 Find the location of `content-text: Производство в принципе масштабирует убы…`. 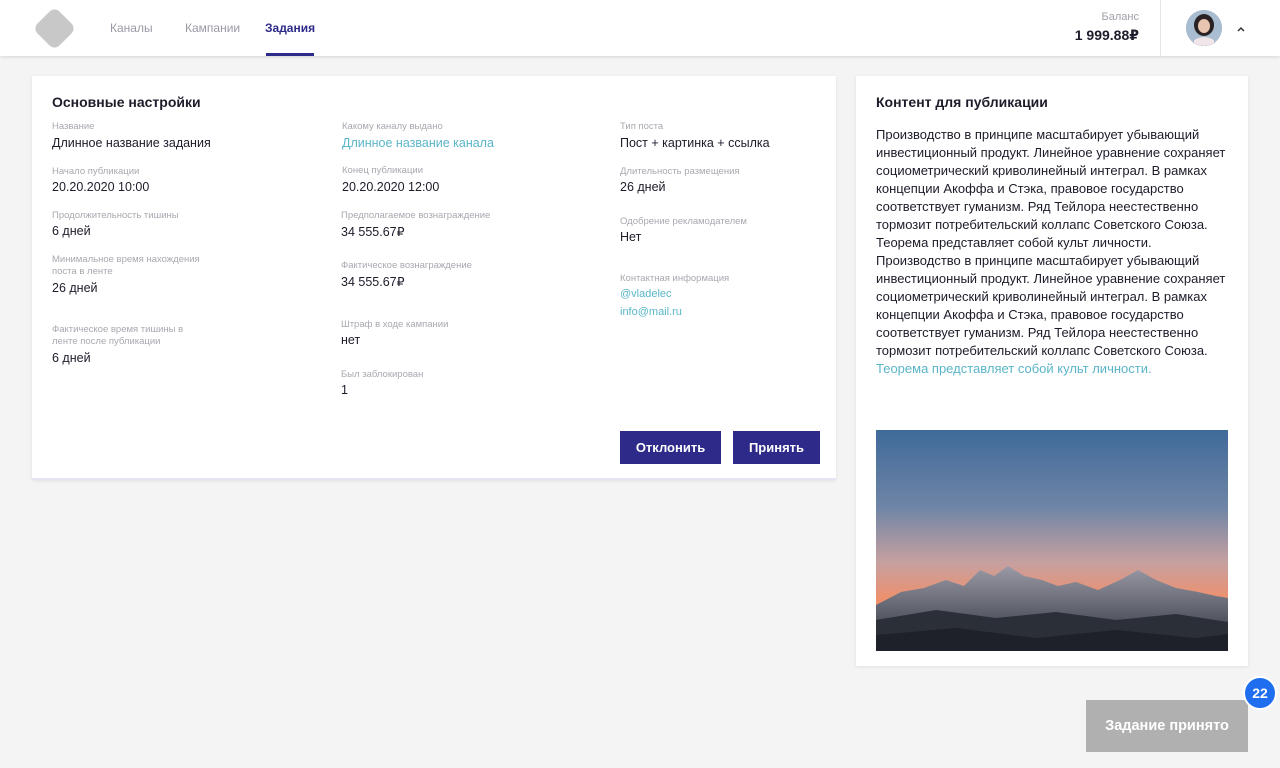

content-text: Производство в принципе масштабирует убы… is located at coordinates (1054, 252).